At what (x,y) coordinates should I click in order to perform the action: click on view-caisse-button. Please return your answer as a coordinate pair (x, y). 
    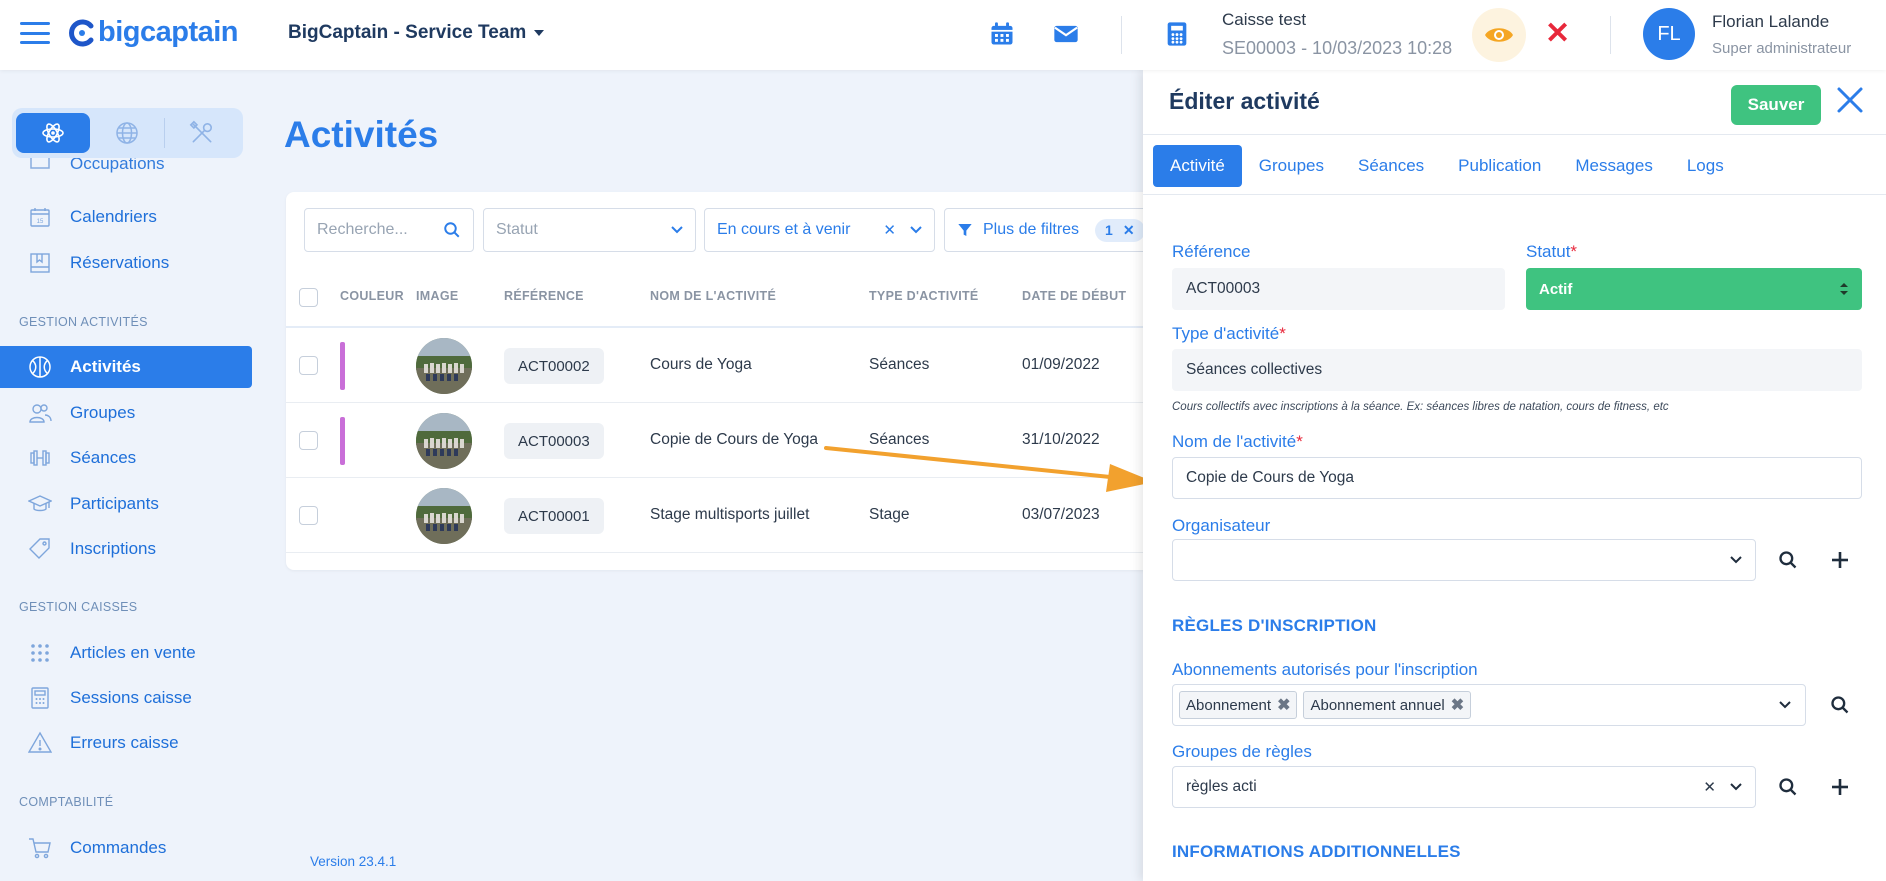
    Looking at the image, I should click on (1499, 35).